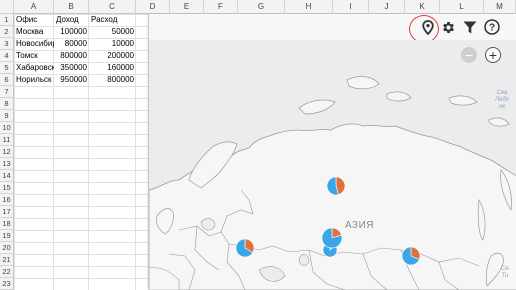  I want to click on column-header-g: G, so click(261, 7).